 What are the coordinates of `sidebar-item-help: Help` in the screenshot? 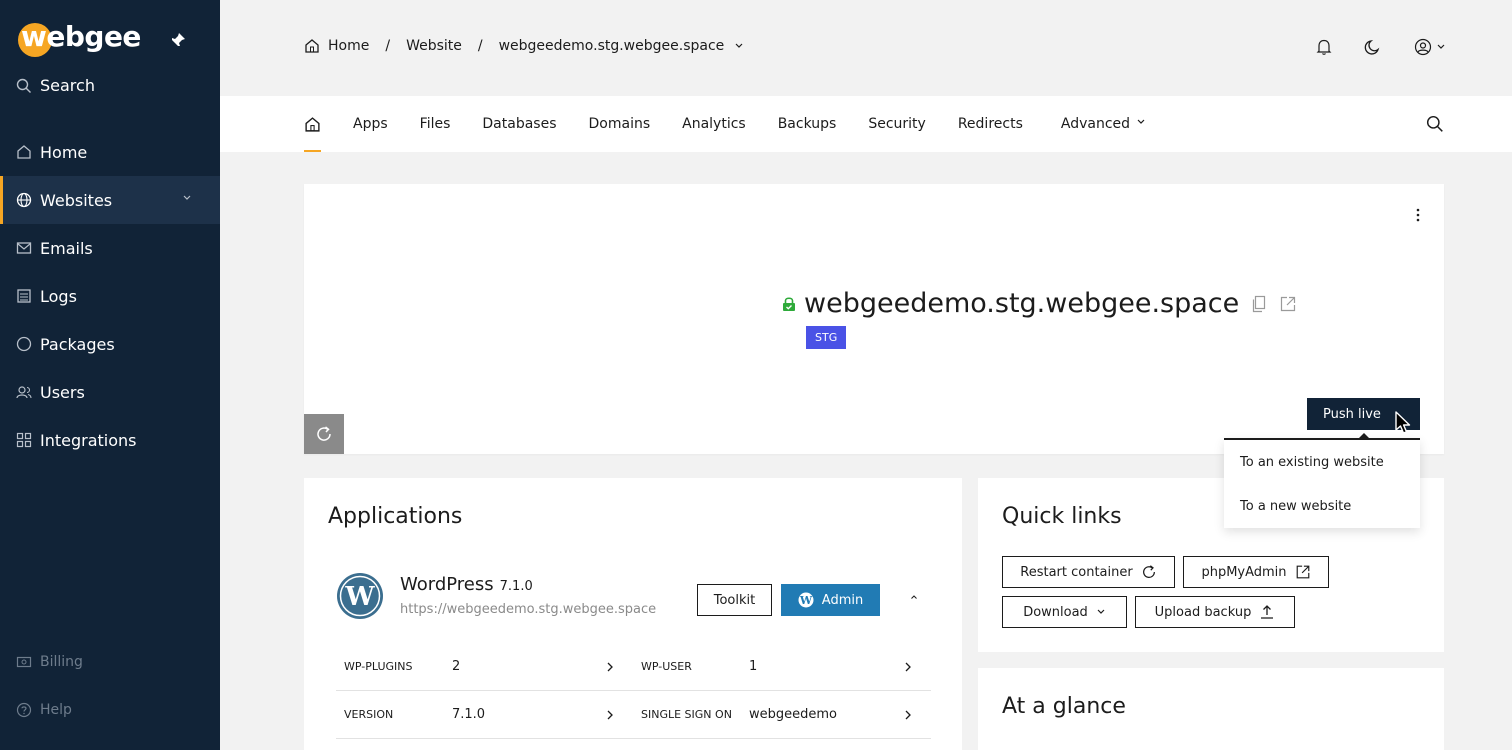 It's located at (110, 710).